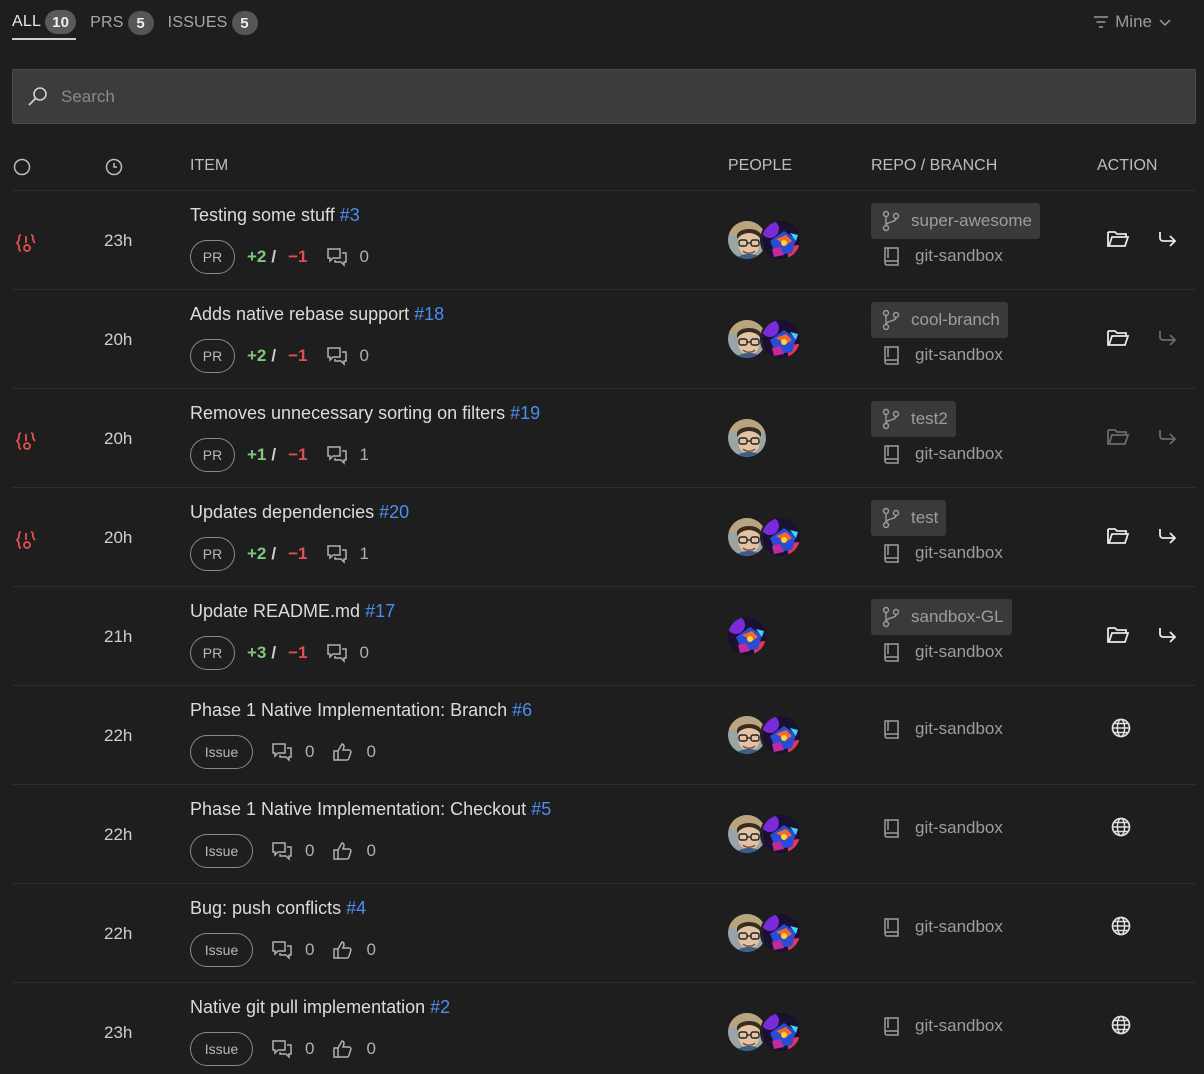 Image resolution: width=1204 pixels, height=1074 pixels. Describe the element at coordinates (611, 96) in the screenshot. I see `search-input` at that location.